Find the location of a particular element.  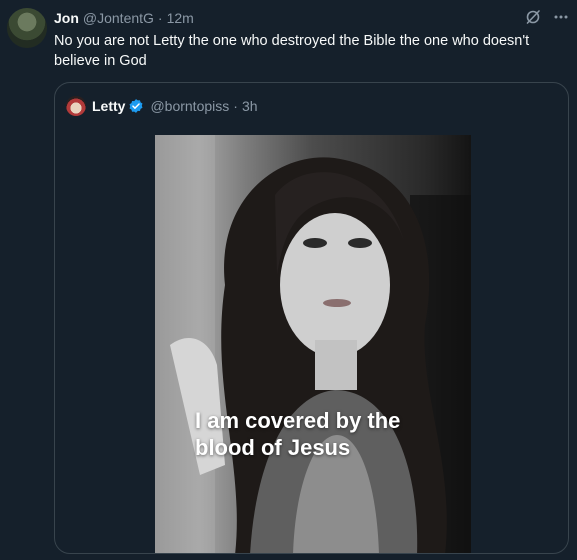

quoted-author-handle: @borntopiss is located at coordinates (189, 106).